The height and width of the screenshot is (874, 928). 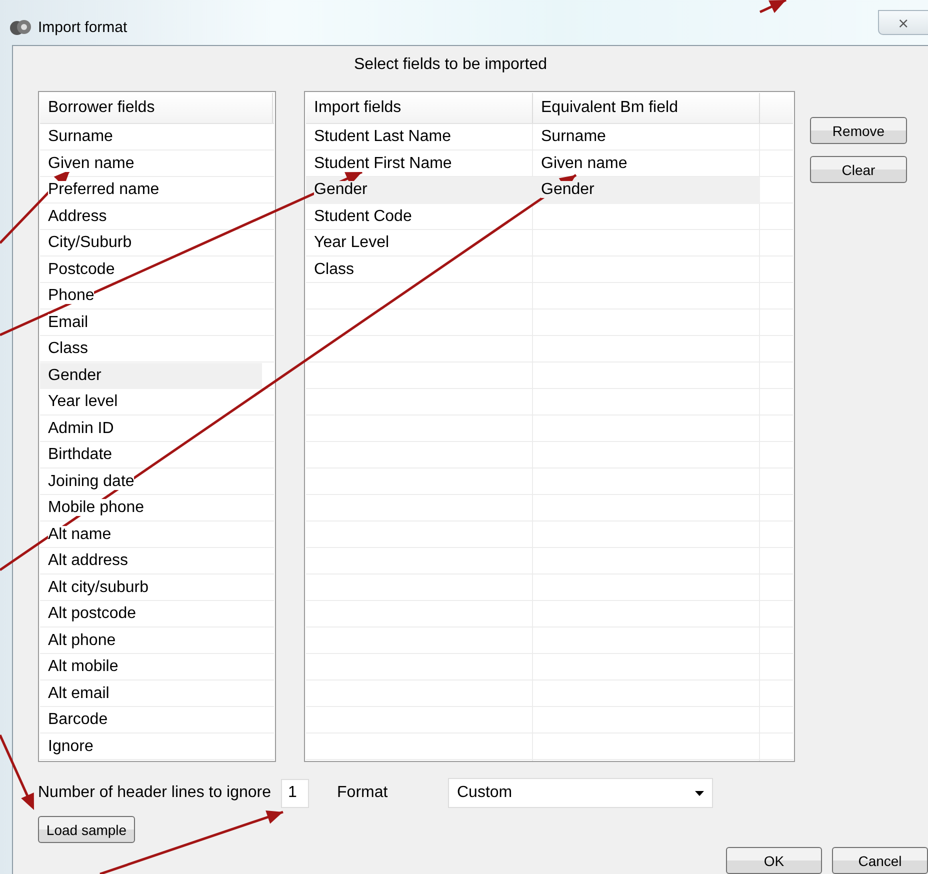 What do you see at coordinates (155, 793) in the screenshot?
I see `header-lines-label: Number of header lines to ignore` at bounding box center [155, 793].